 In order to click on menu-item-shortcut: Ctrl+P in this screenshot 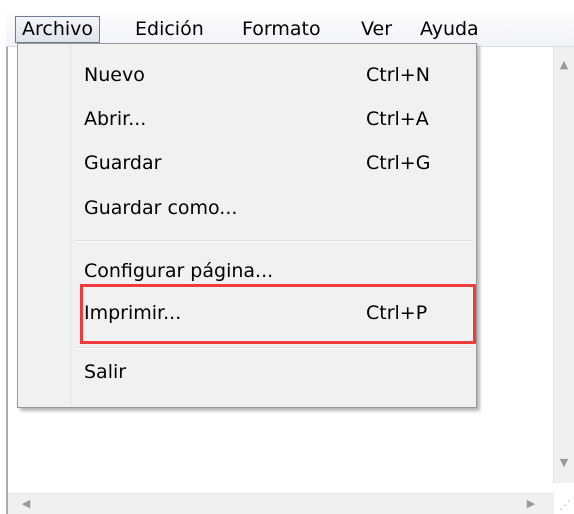, I will do `click(397, 313)`.